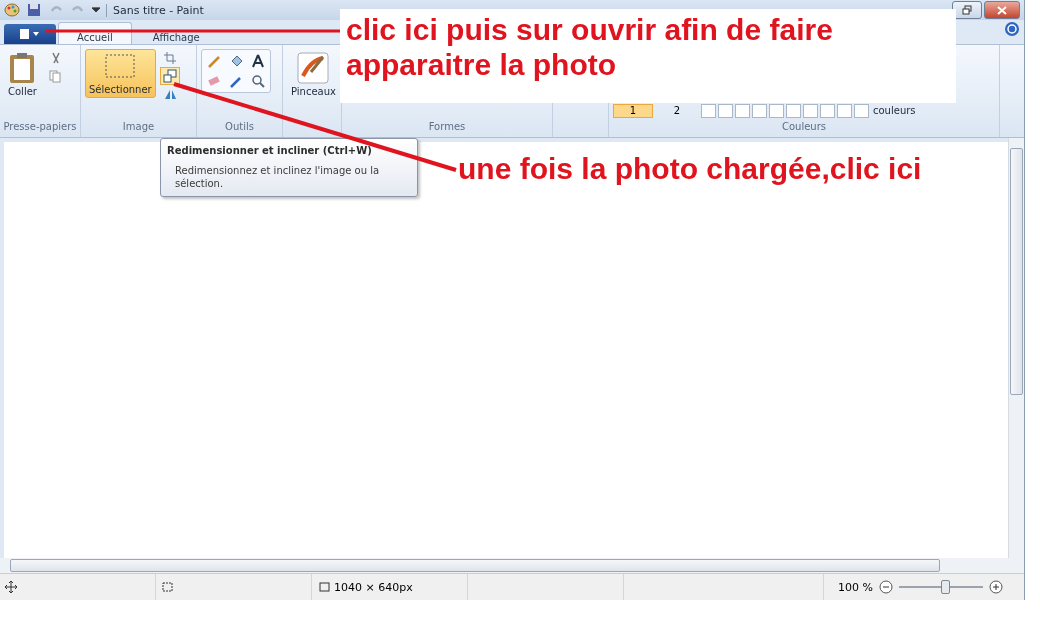 The height and width of the screenshot is (640, 1040). What do you see at coordinates (1012, 29) in the screenshot?
I see `help-icon` at bounding box center [1012, 29].